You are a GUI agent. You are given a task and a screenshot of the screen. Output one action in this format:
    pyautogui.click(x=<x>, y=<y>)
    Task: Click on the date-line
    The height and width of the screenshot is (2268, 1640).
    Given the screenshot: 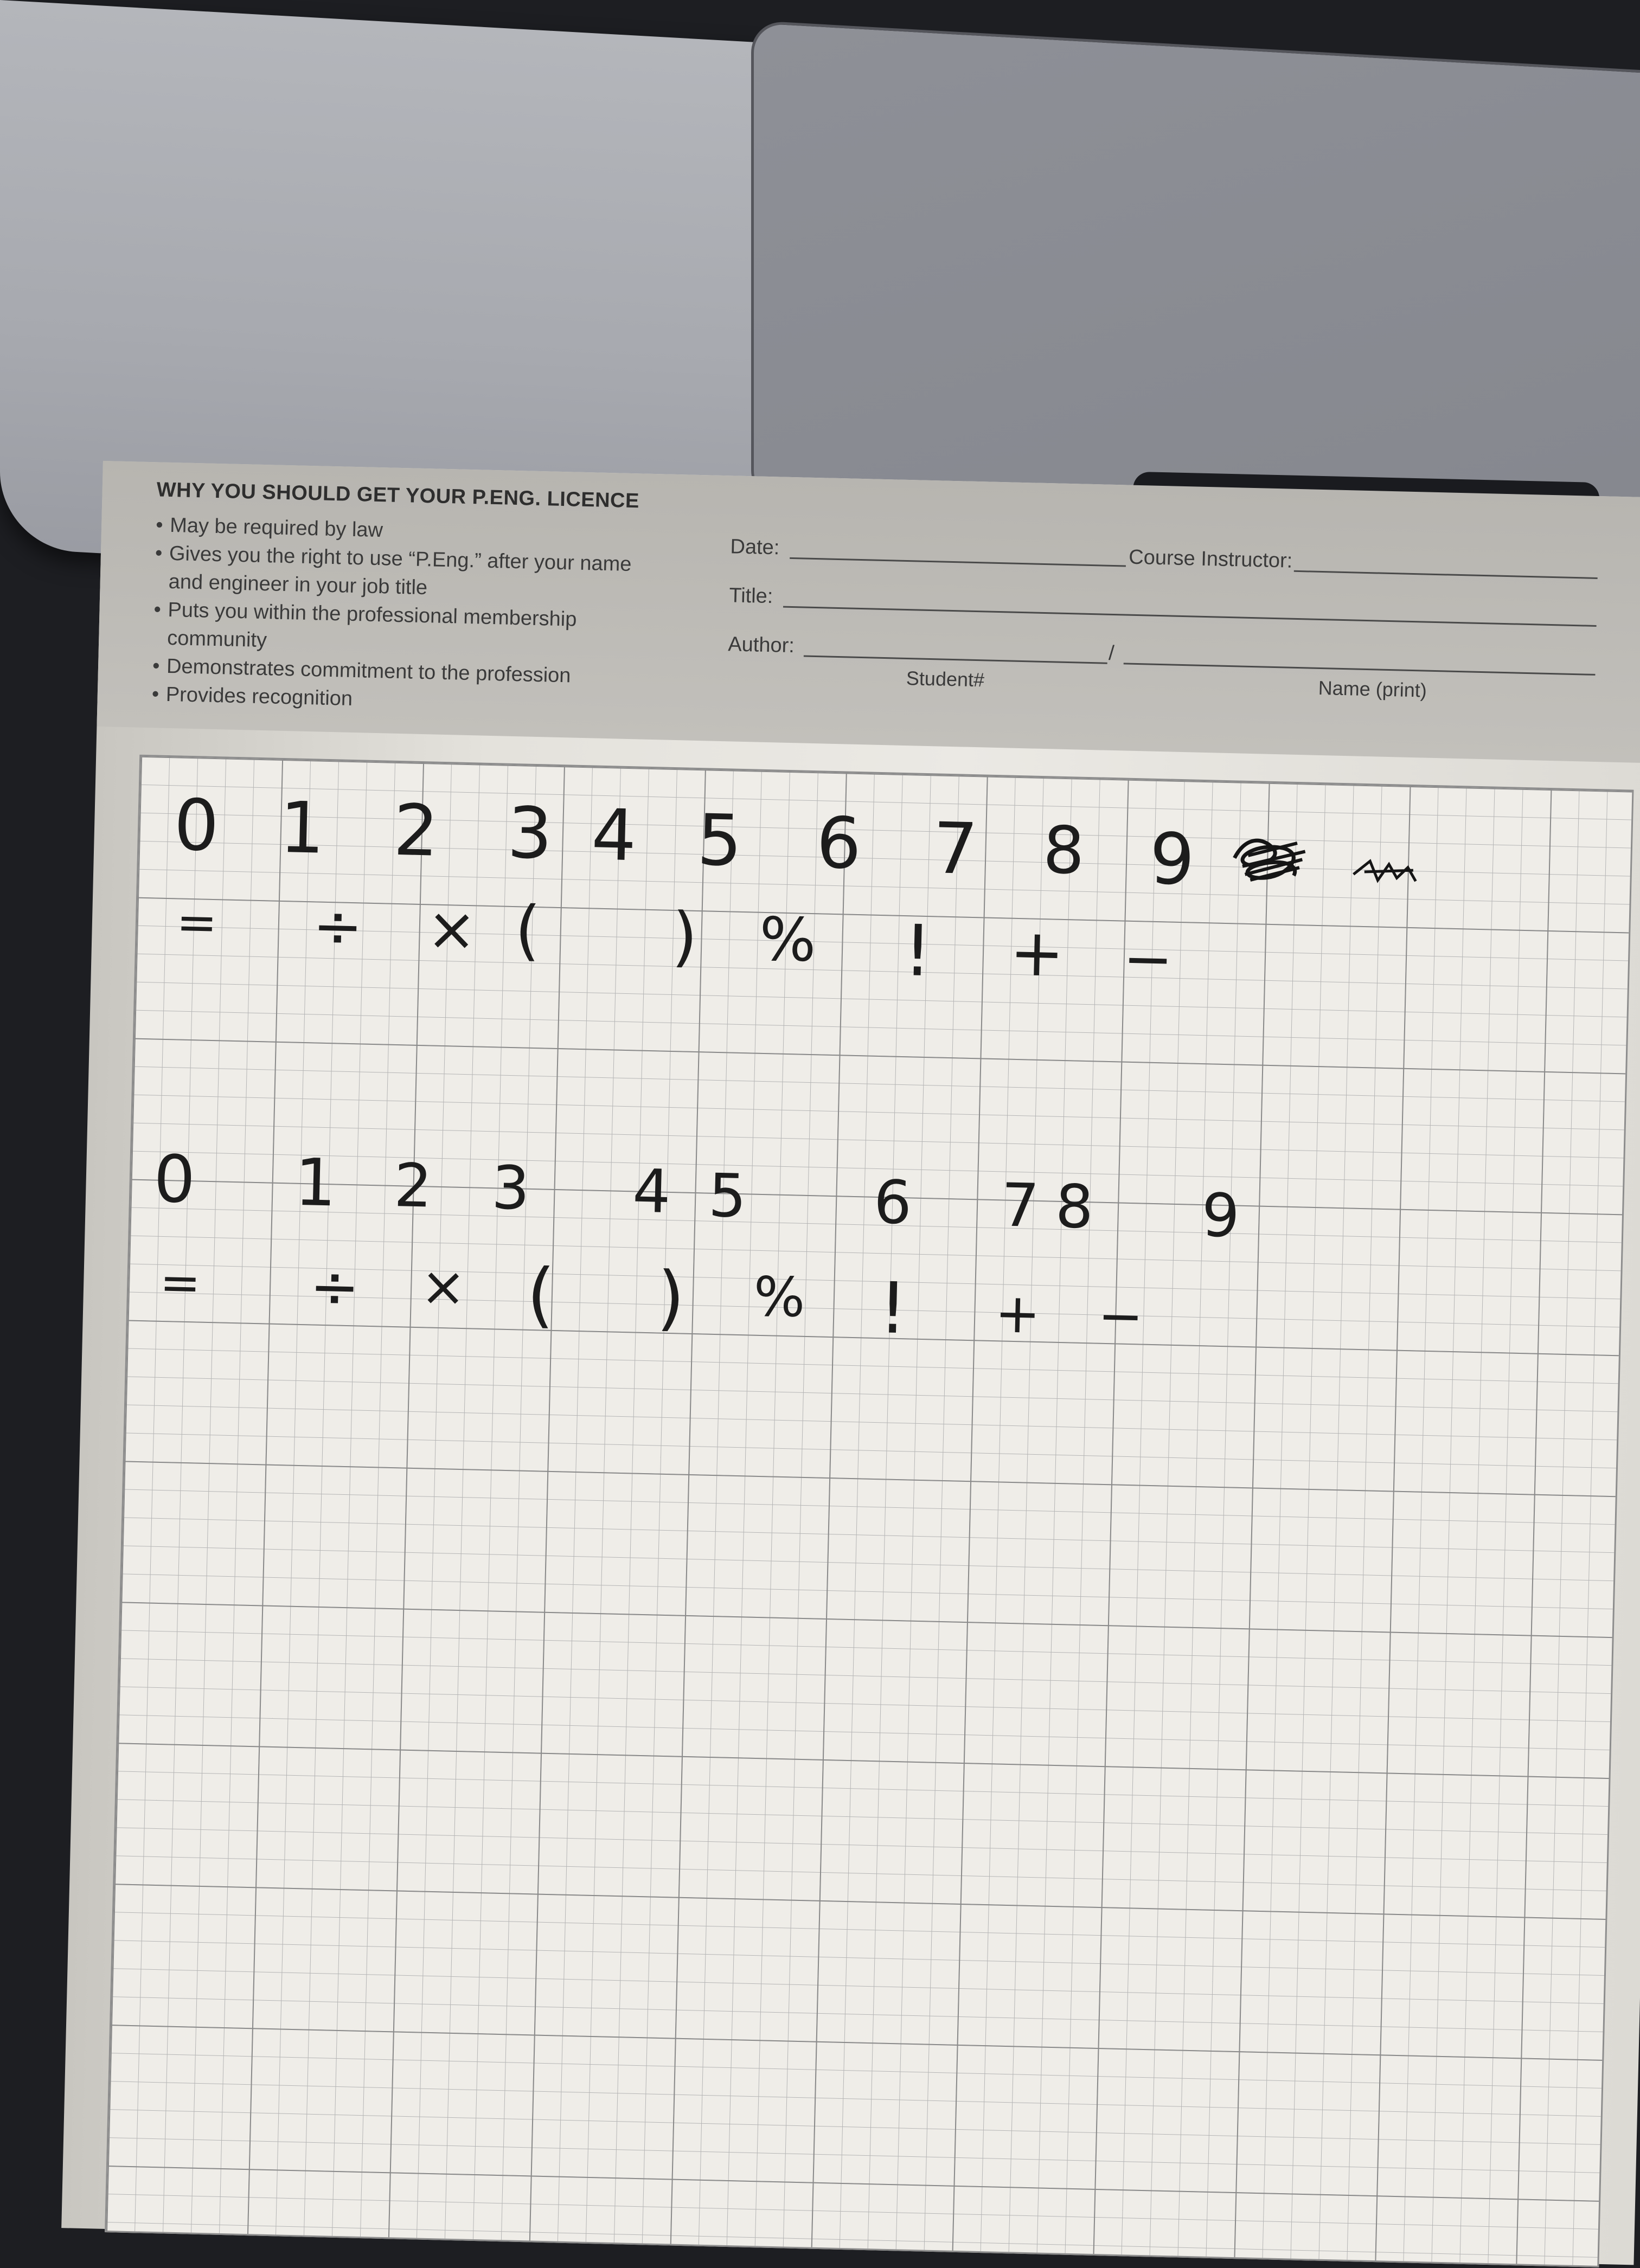 What is the action you would take?
    pyautogui.click(x=958, y=562)
    